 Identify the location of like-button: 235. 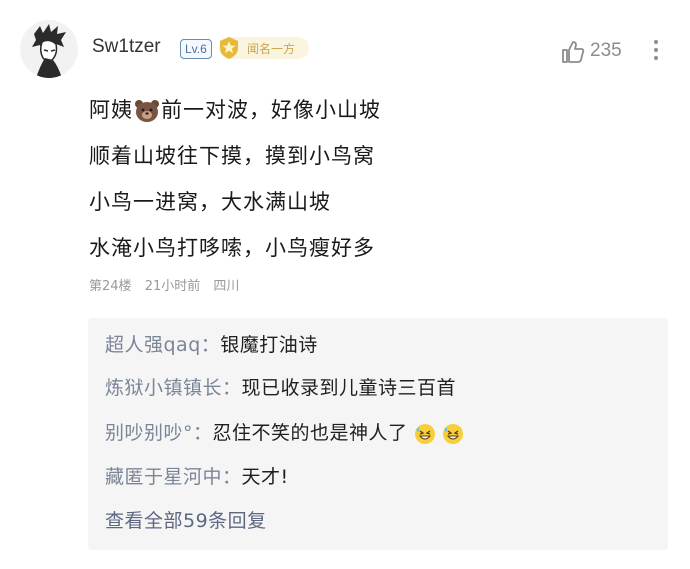
(595, 51).